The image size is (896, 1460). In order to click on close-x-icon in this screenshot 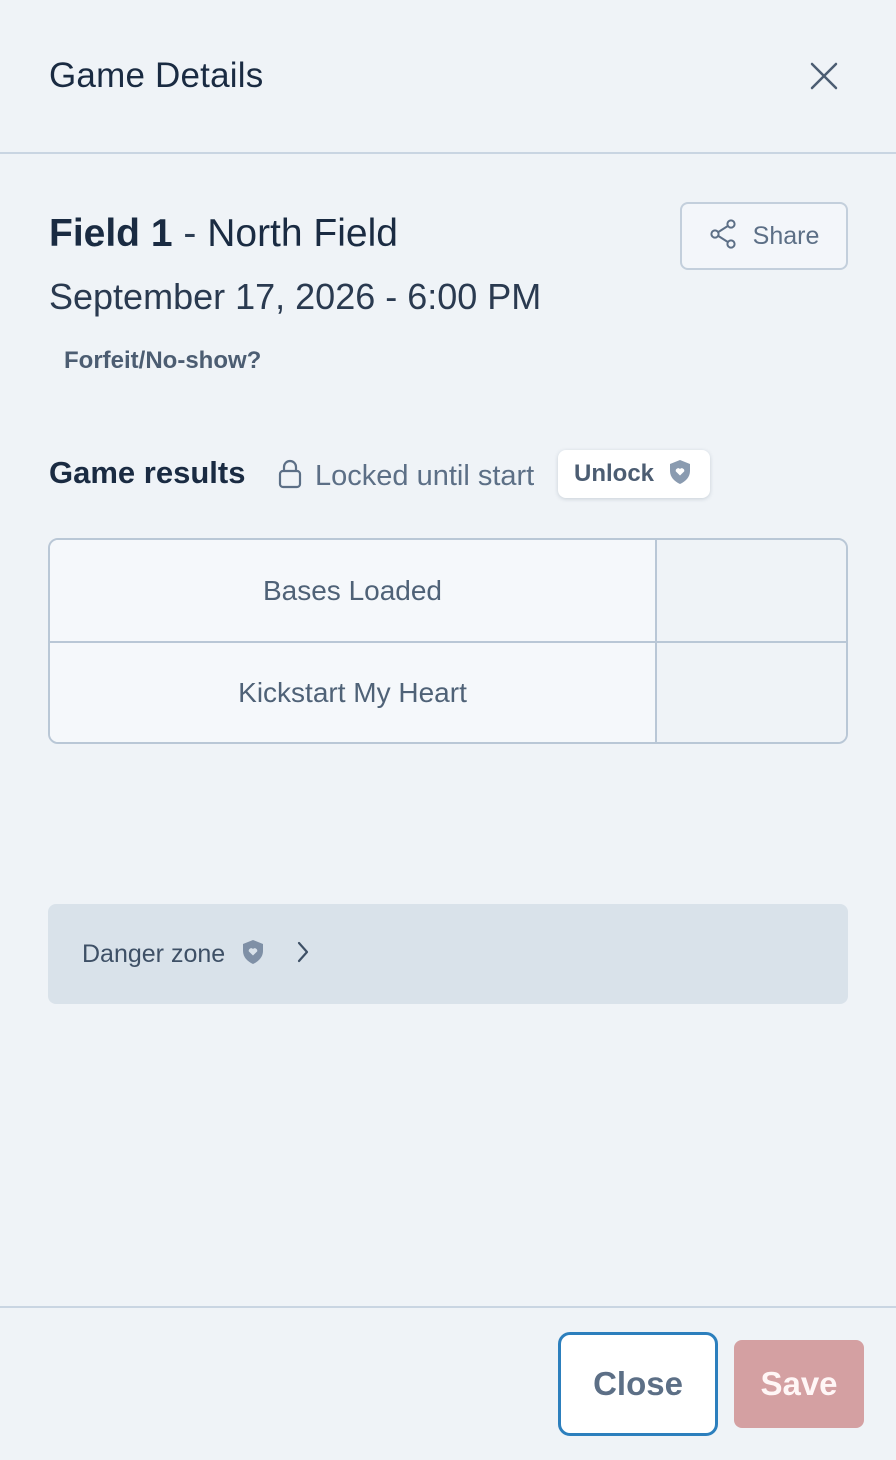, I will do `click(824, 76)`.